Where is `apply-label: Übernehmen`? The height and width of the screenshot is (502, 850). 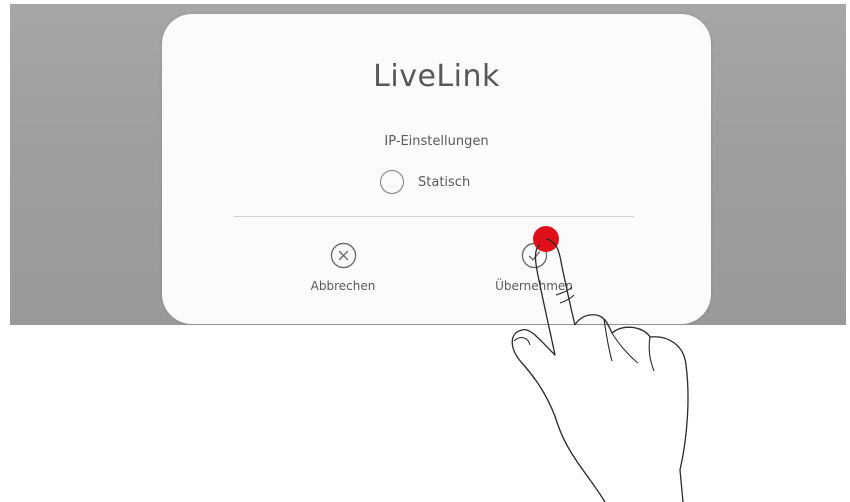 apply-label: Übernehmen is located at coordinates (534, 286).